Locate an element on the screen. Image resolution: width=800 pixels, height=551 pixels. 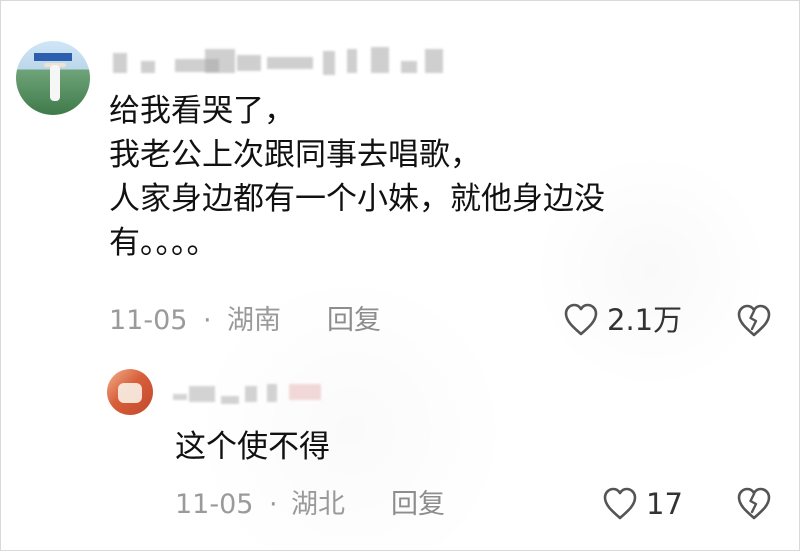
avatar-sign-shape is located at coordinates (53, 57).